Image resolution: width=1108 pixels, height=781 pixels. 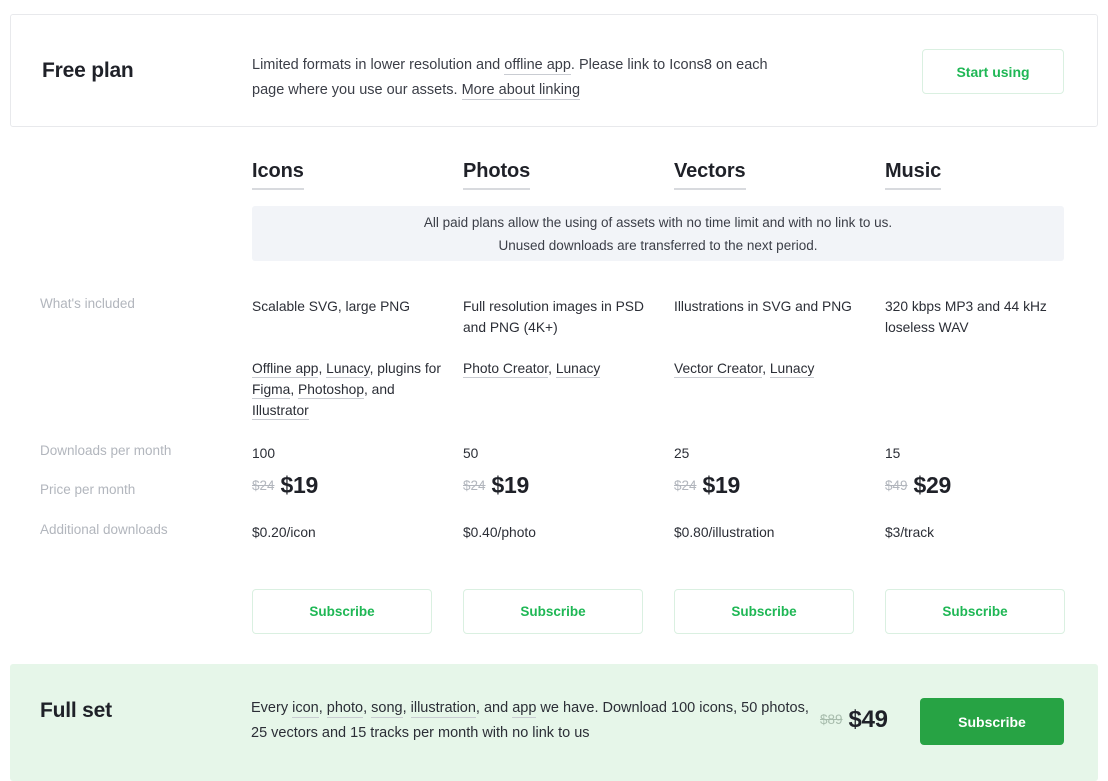 I want to click on tool-vector-creator-link: Vector Creator, so click(x=718, y=369).